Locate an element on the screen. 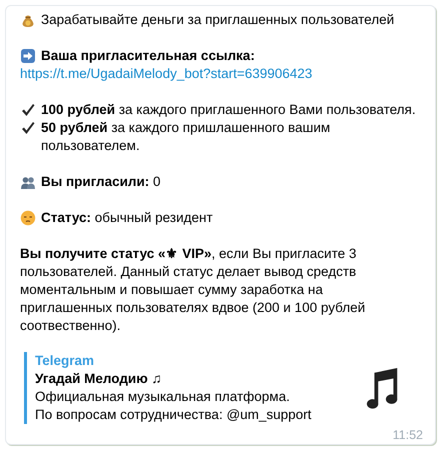  message-time: 11:52 is located at coordinates (407, 435).